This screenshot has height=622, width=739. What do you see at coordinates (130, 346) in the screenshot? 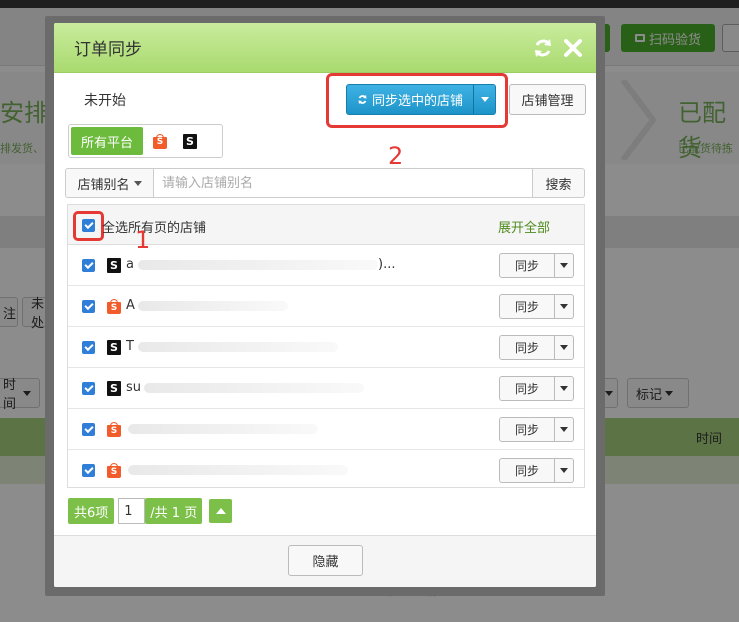
I see `store-name: T` at bounding box center [130, 346].